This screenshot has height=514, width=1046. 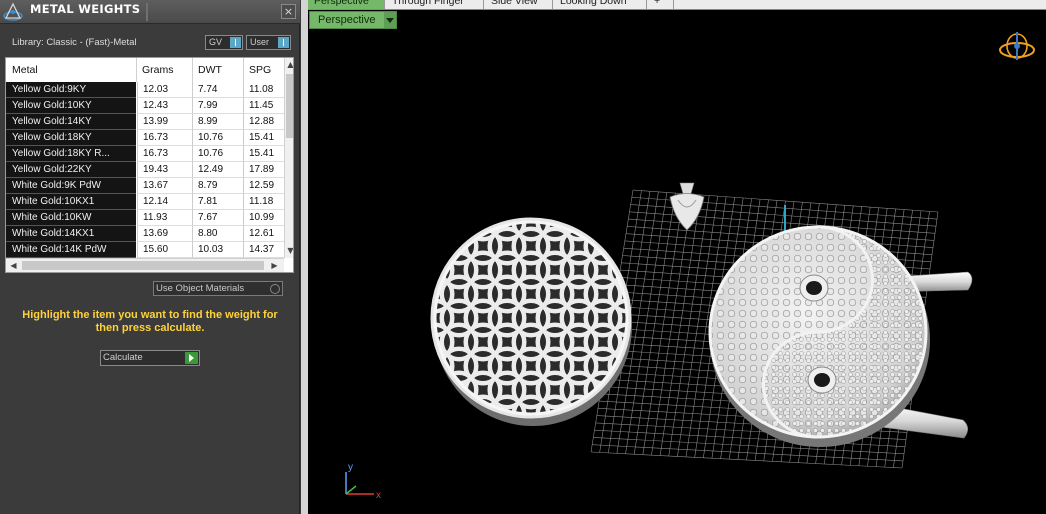 I want to click on yin-yang-pendant, so click(x=819, y=336).